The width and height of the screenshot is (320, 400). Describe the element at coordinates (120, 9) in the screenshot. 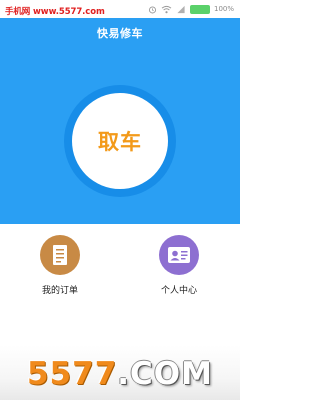

I see `status-bar: 手机网 www.5577.com 100%` at that location.